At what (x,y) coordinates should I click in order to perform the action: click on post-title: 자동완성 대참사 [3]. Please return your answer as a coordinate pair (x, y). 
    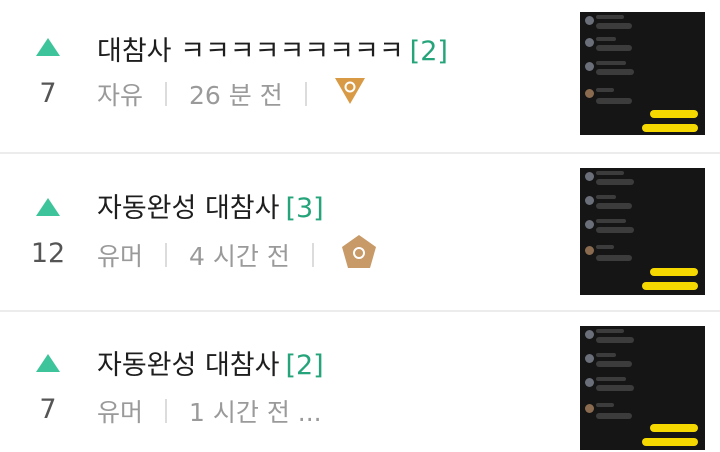
    Looking at the image, I should click on (210, 205).